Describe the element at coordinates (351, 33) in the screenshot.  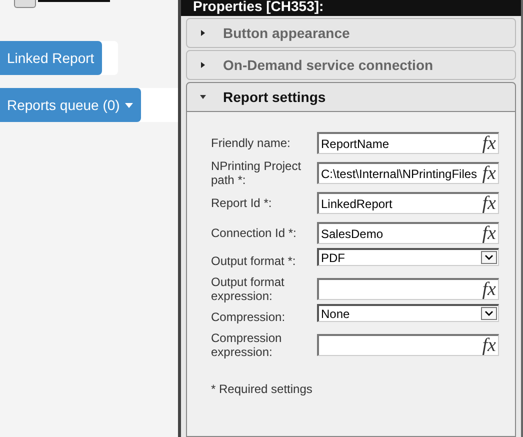
I see `section-header: Button appearance` at that location.